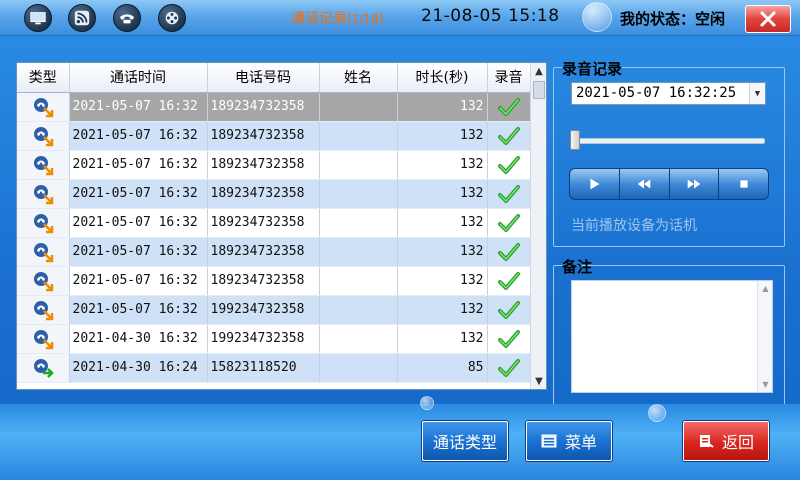 The image size is (800, 480). What do you see at coordinates (539, 381) in the screenshot?
I see `scroll-down-icon: ▼` at bounding box center [539, 381].